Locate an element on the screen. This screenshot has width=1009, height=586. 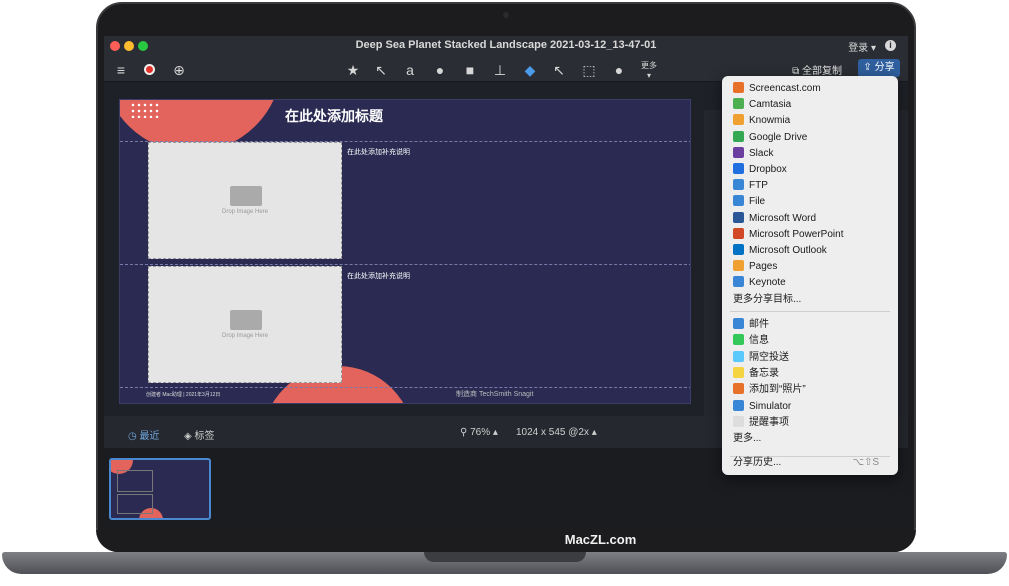
share-menu-item: Pages is located at coordinates (755, 267).